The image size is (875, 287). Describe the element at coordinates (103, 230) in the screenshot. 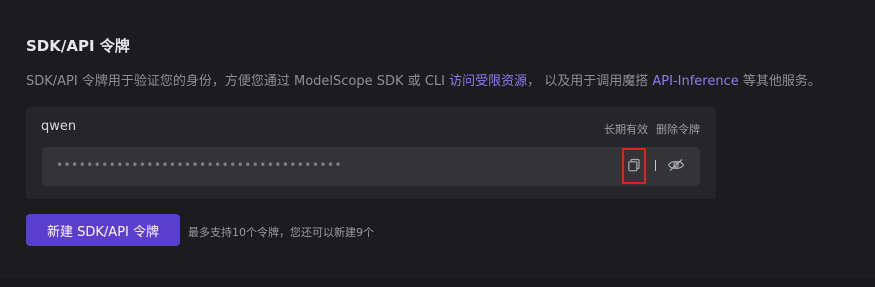

I see `new-token-button: 新建 SDK/API 令牌` at that location.